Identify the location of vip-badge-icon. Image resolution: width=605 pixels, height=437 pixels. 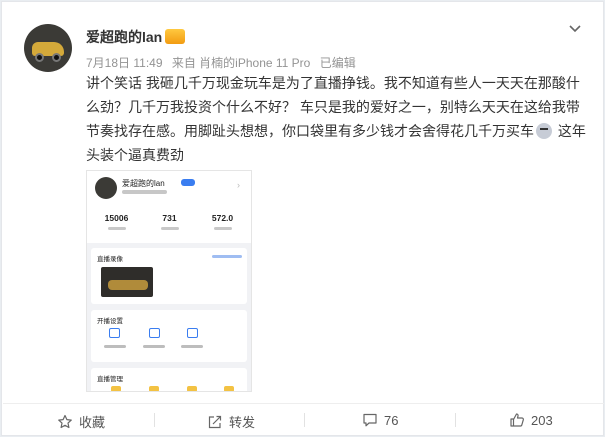
(175, 36).